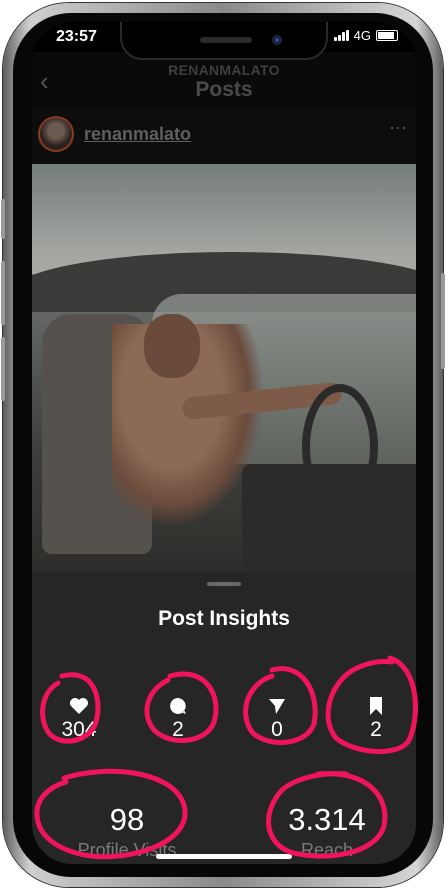  I want to click on comment-icon, so click(178, 706).